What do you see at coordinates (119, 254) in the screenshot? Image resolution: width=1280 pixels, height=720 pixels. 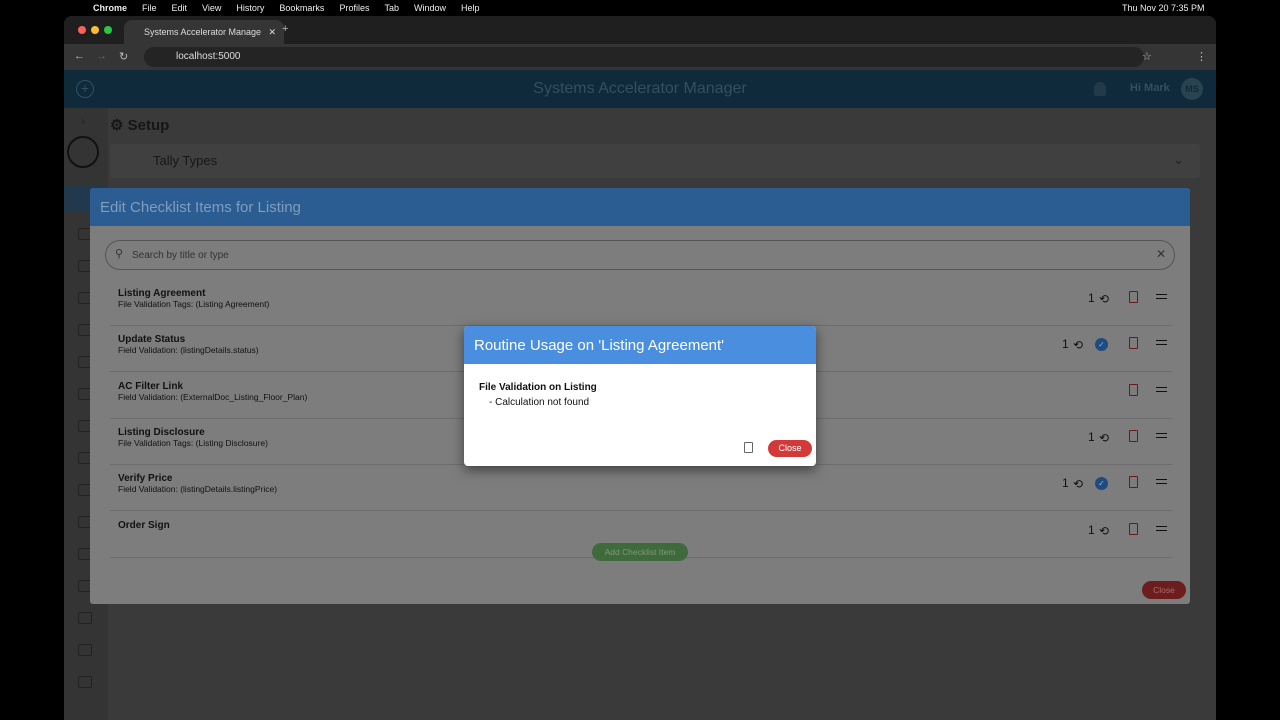 I see `search-icon: ⚲` at bounding box center [119, 254].